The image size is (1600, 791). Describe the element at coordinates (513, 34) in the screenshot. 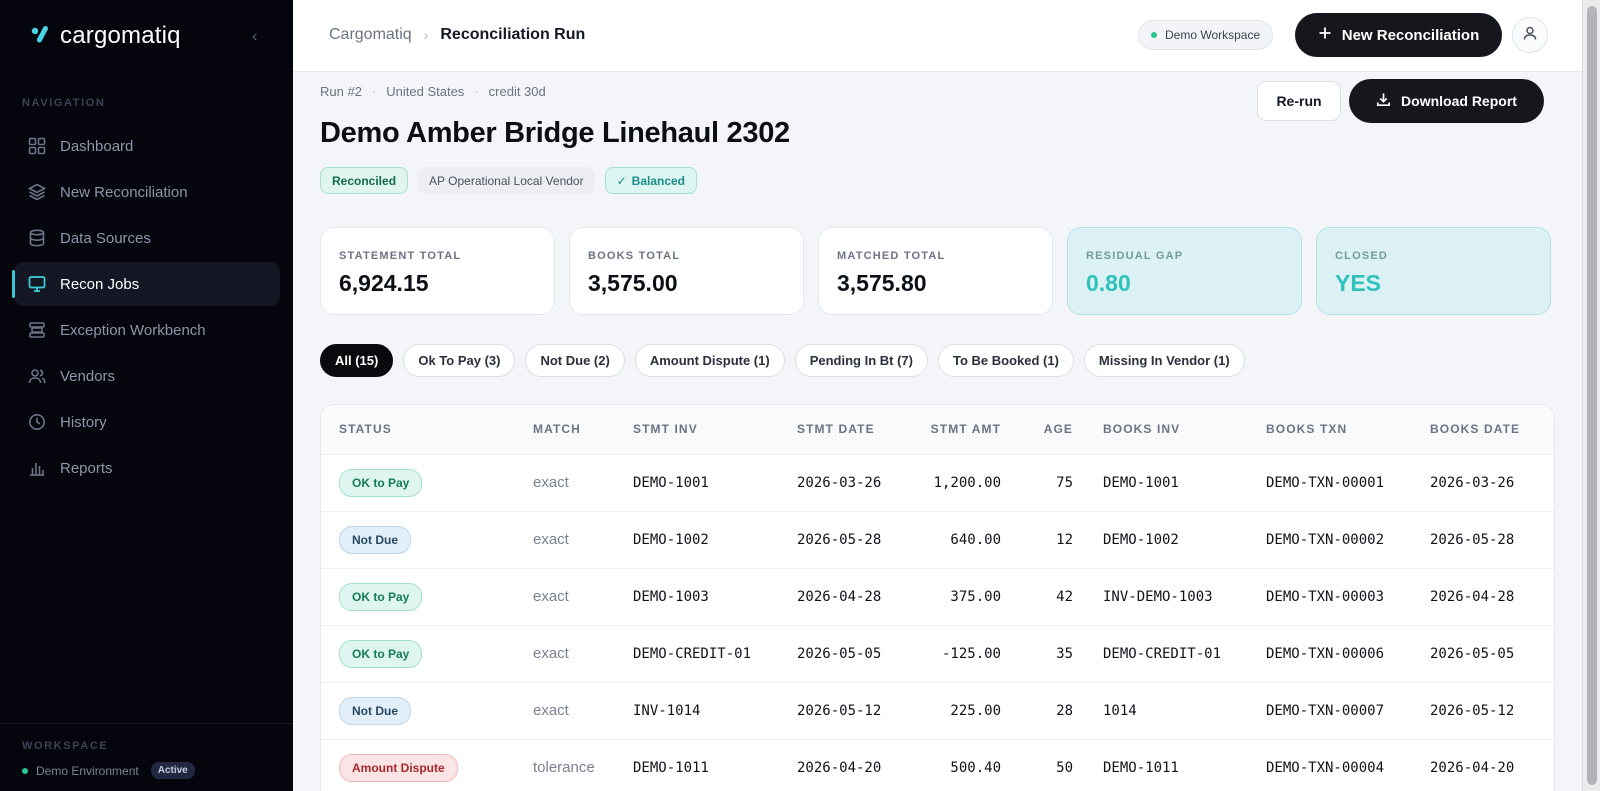

I see `breadcrumb-current: Reconciliation Run` at that location.